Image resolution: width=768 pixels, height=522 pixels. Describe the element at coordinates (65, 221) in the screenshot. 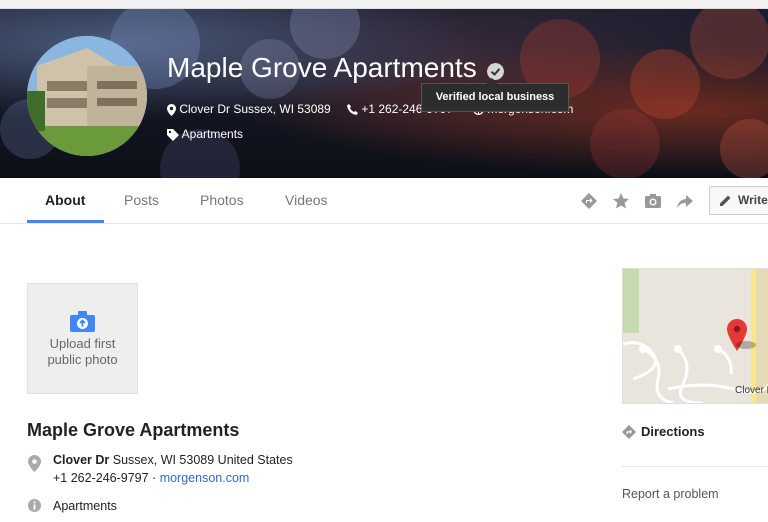

I see `active-tab-indicator` at that location.